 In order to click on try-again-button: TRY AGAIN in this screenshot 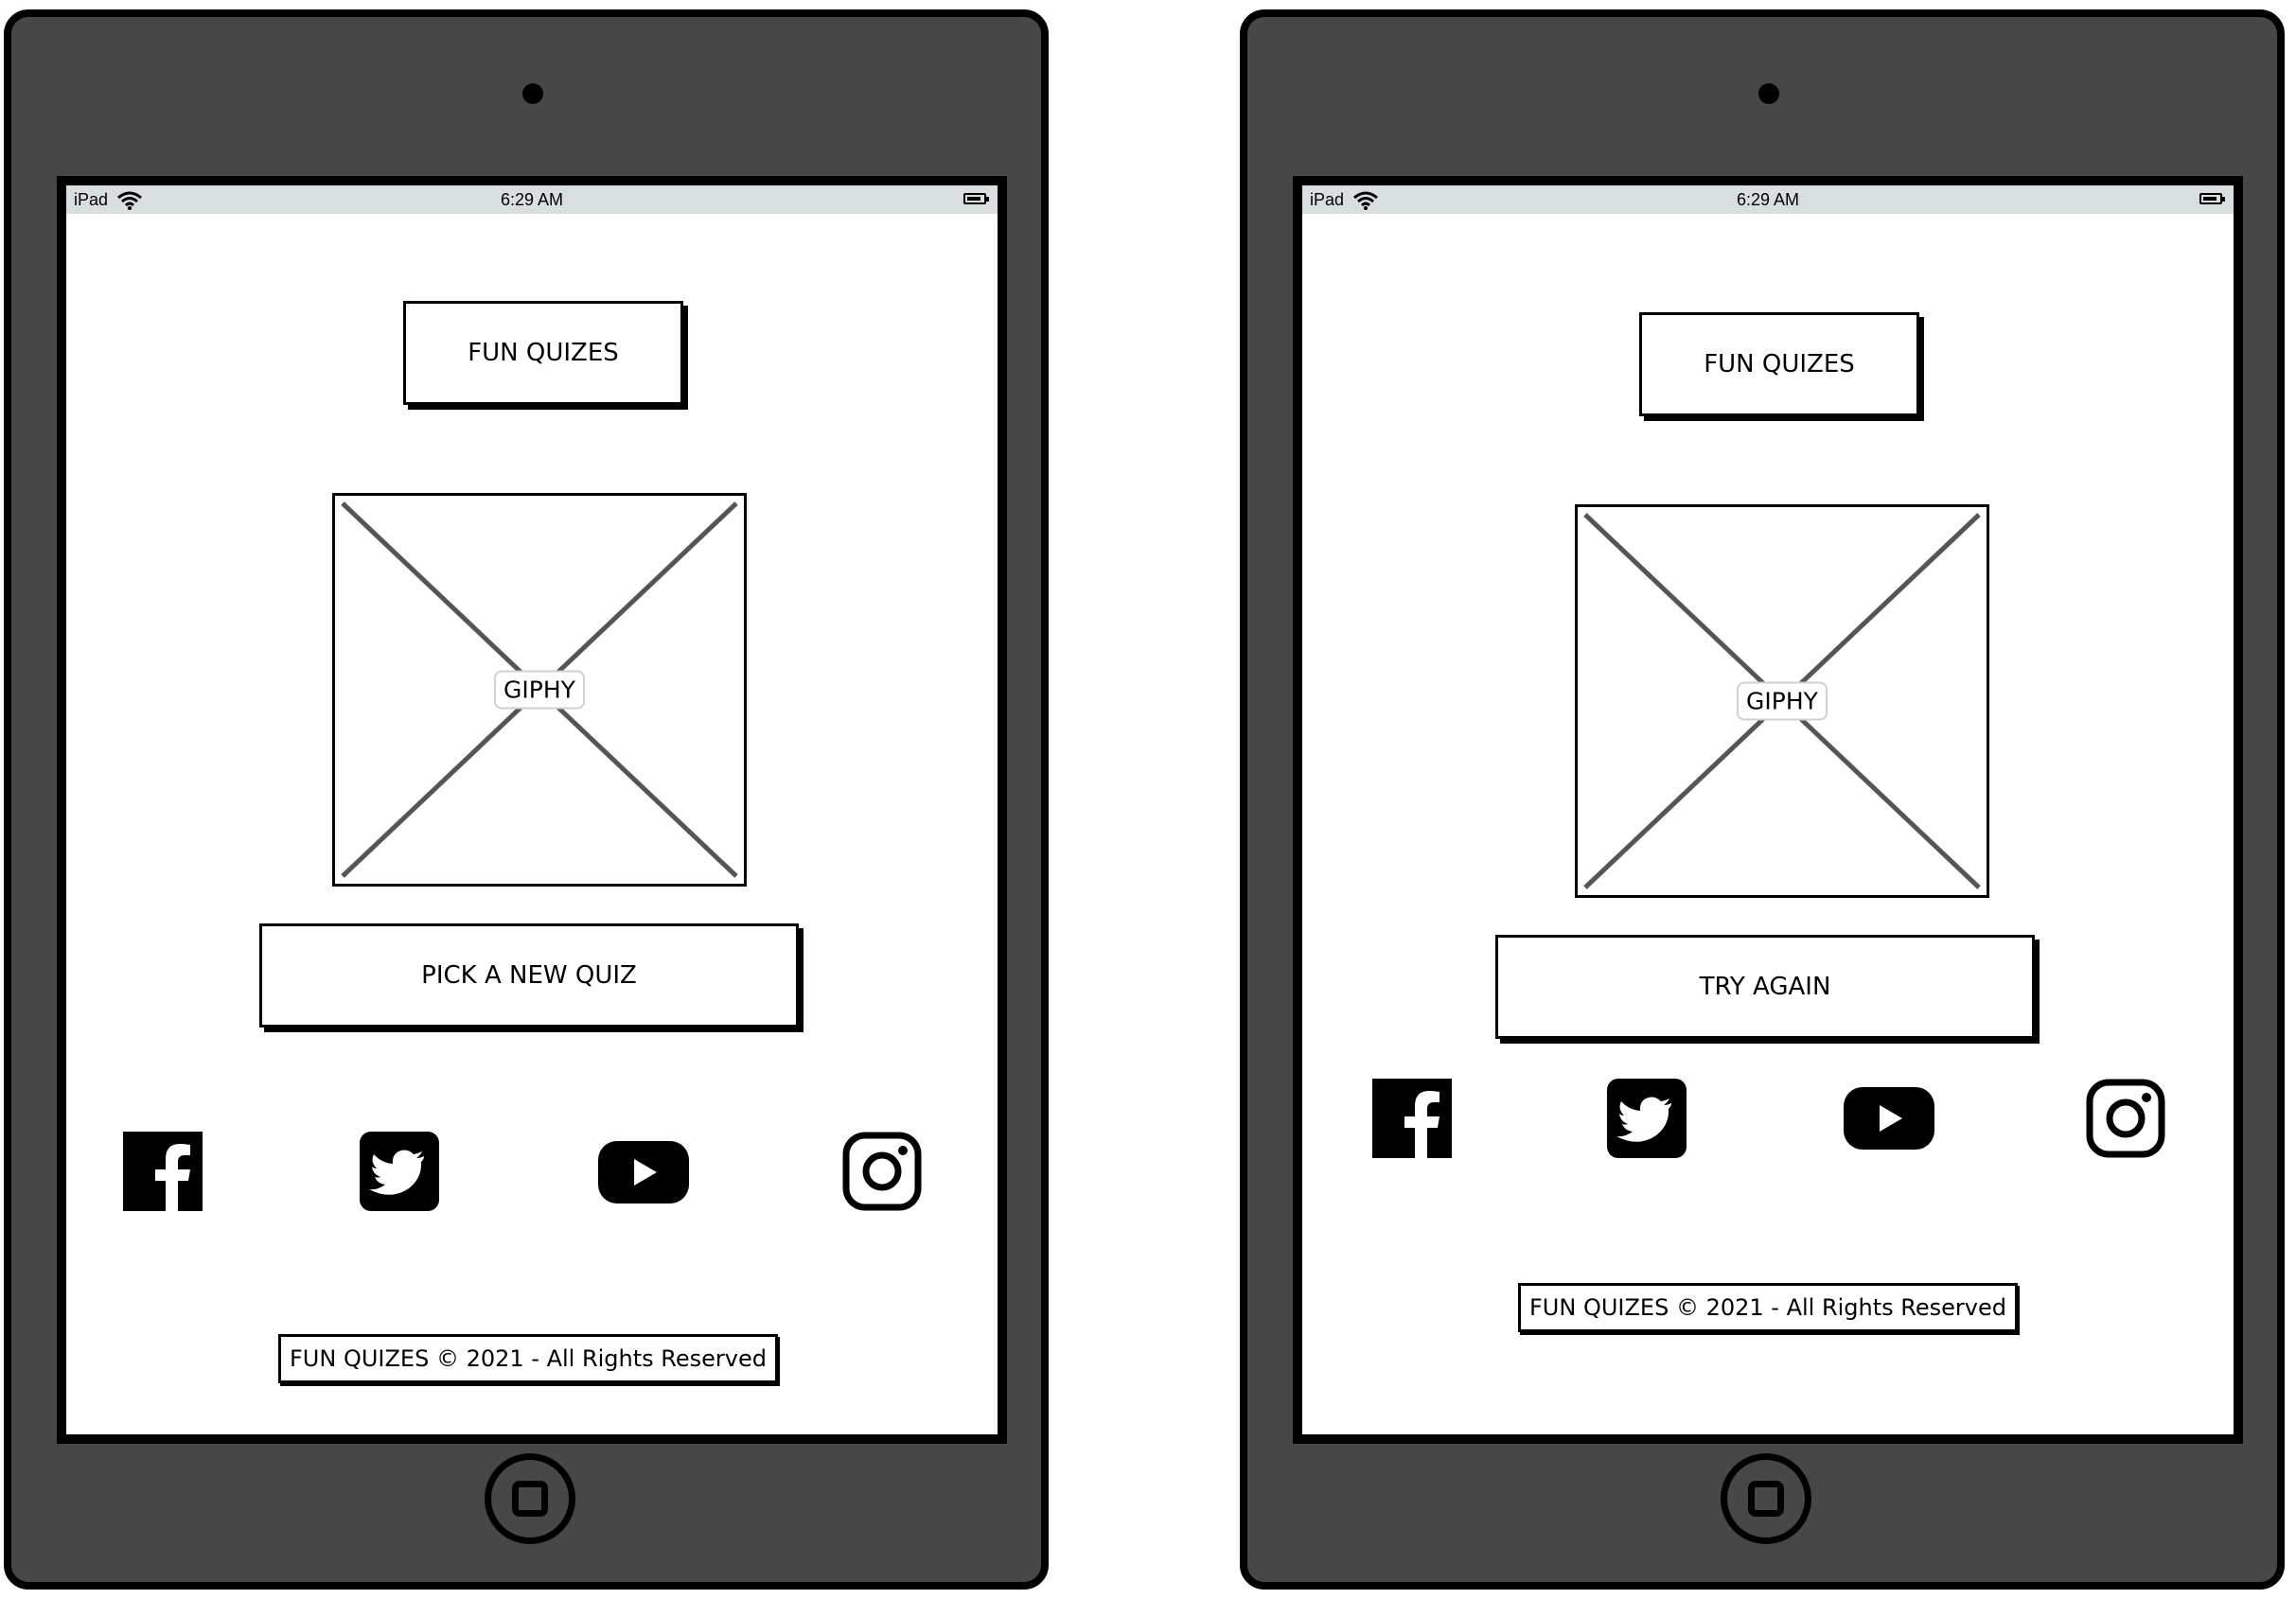, I will do `click(1765, 987)`.